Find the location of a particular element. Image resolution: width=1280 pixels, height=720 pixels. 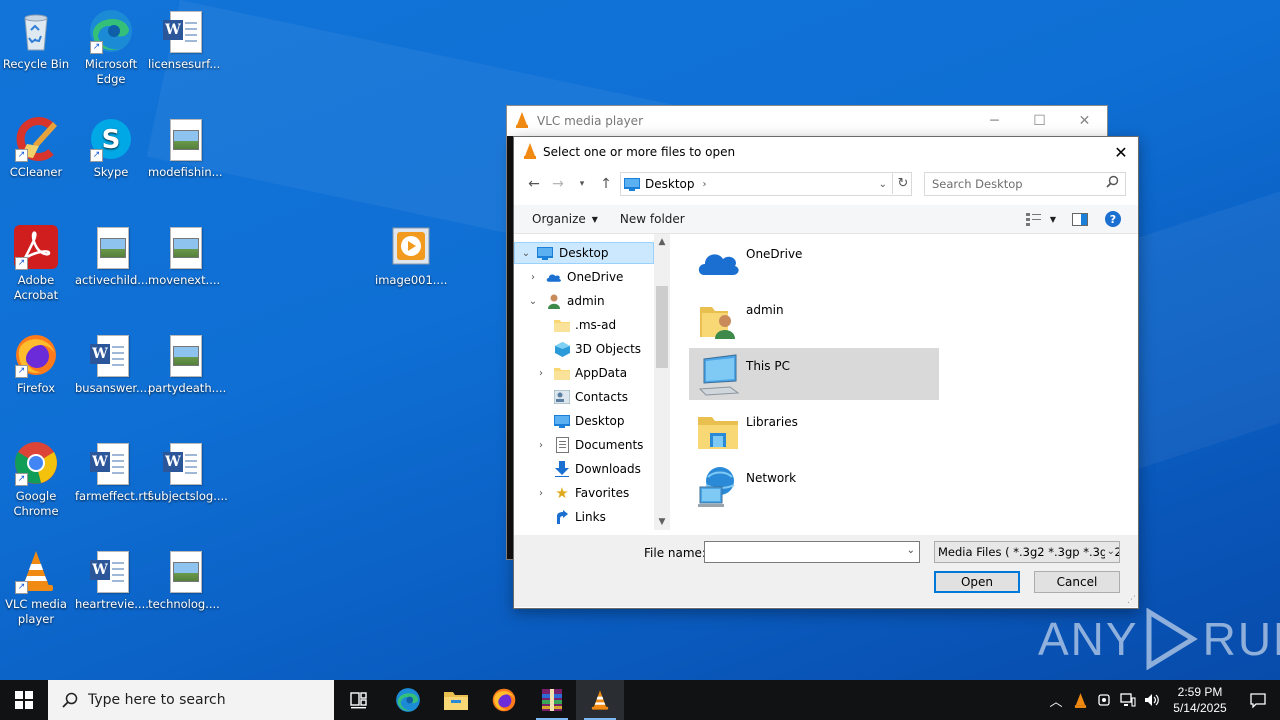

task-view-icon is located at coordinates (360, 700).